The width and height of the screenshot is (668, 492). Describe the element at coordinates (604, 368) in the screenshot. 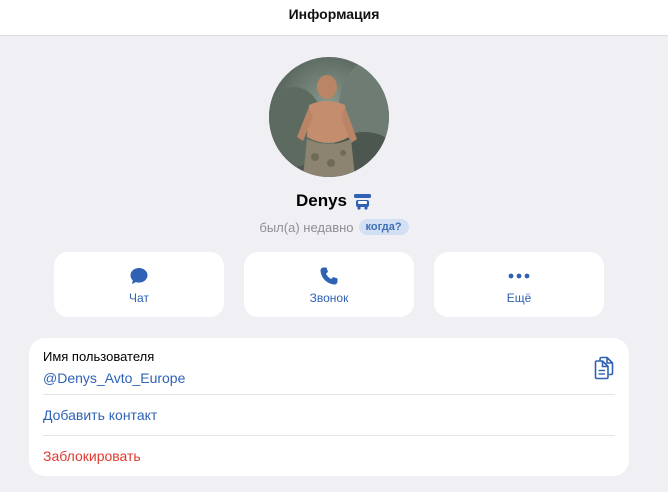

I see `copy-icon` at that location.